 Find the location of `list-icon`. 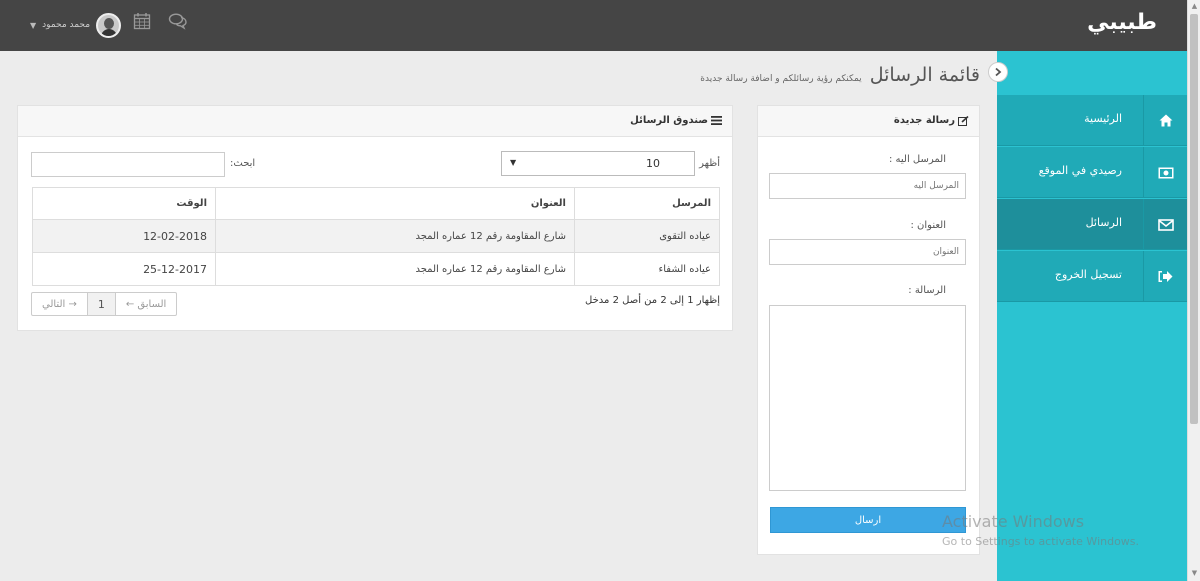

list-icon is located at coordinates (716, 120).